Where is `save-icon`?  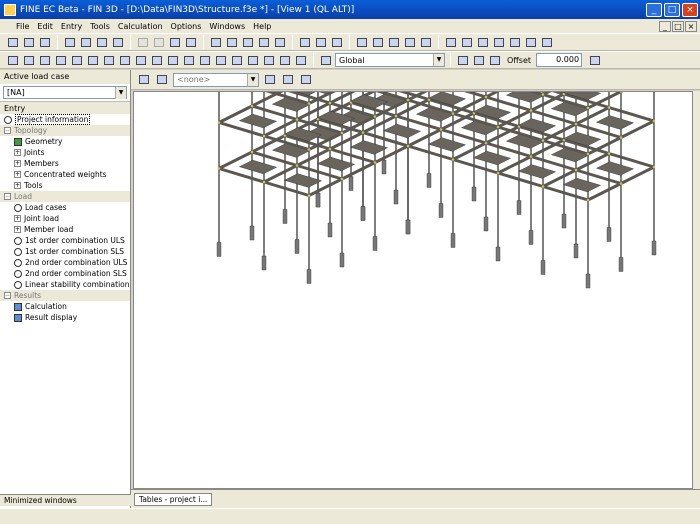 save-icon is located at coordinates (45, 42).